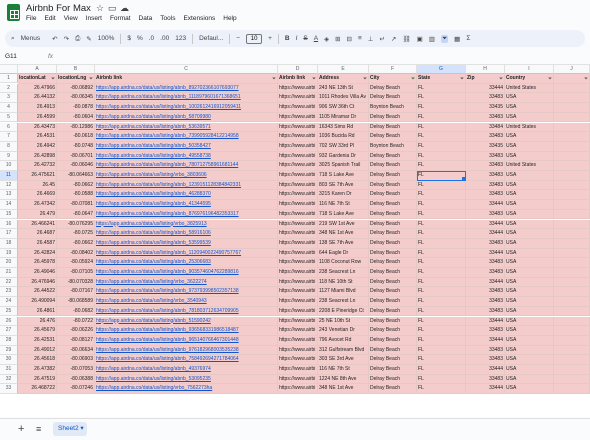 This screenshot has width=590, height=440. Describe the element at coordinates (37, 263) in the screenshot. I see `table-cell: 26.45978` at that location.